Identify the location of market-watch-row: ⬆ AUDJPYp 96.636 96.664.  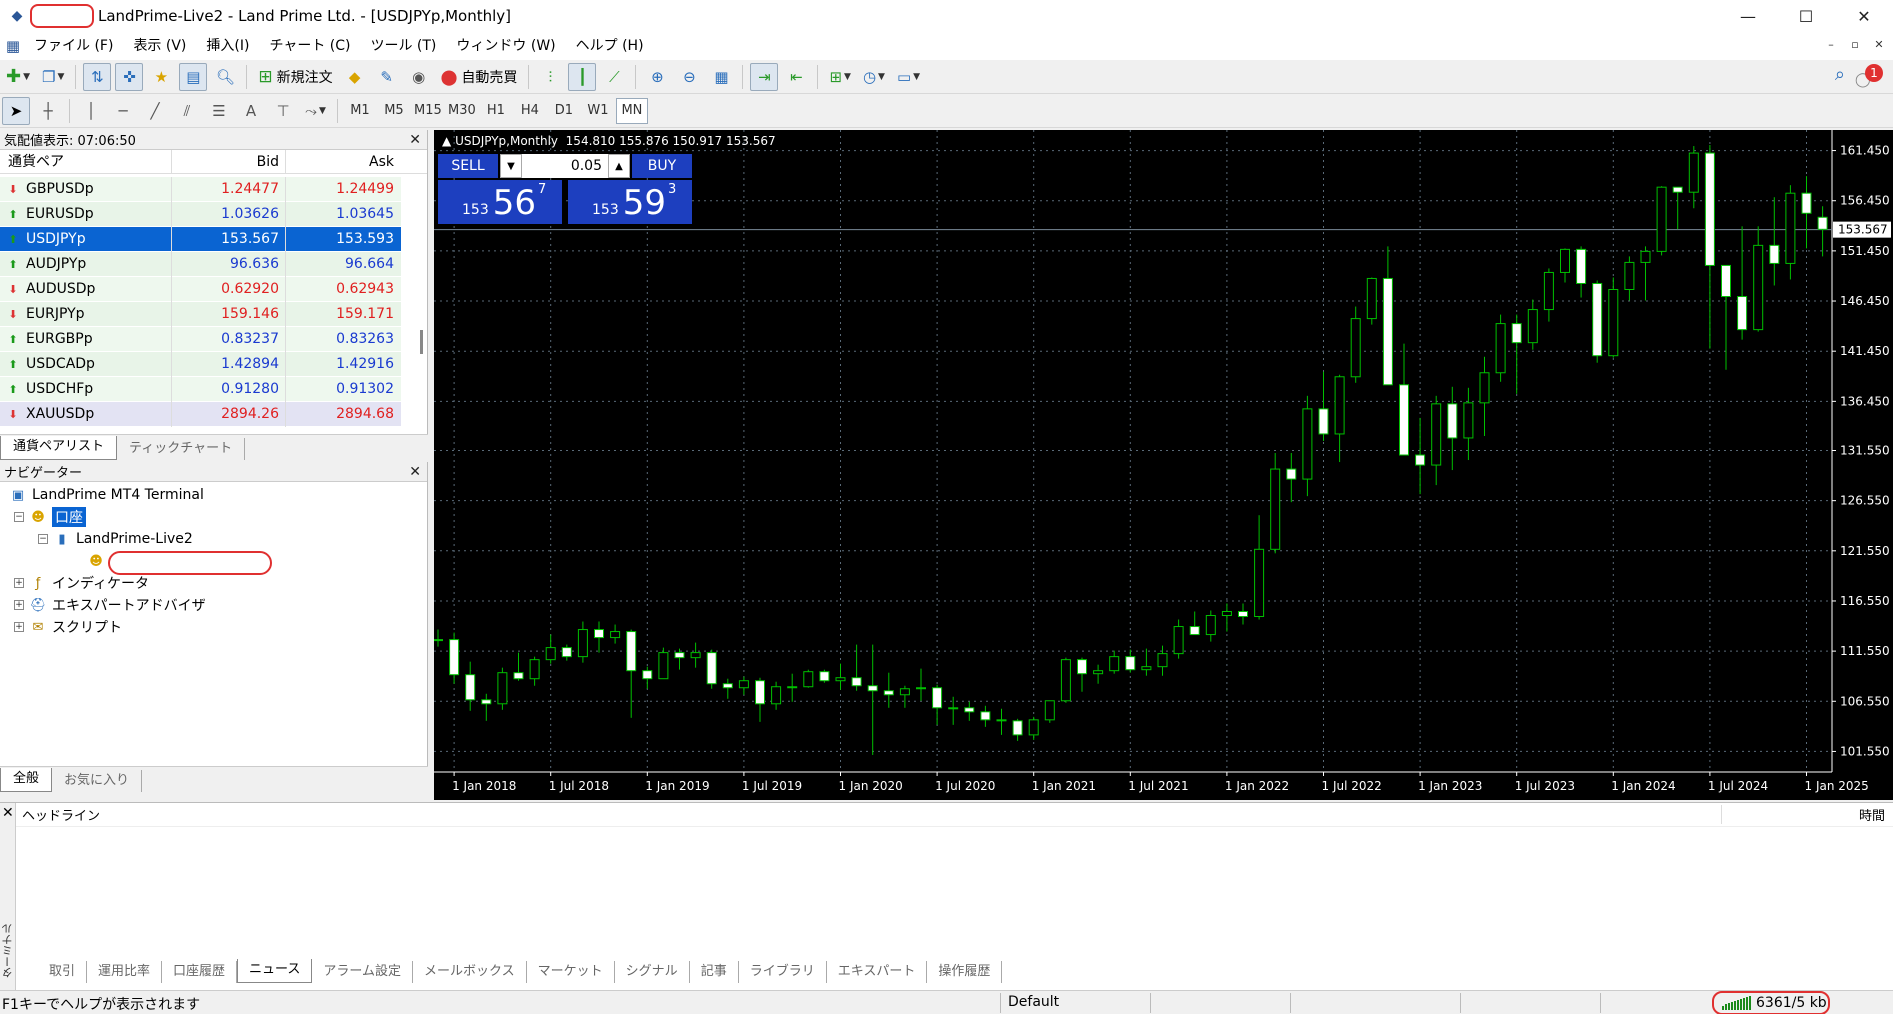
(200, 264).